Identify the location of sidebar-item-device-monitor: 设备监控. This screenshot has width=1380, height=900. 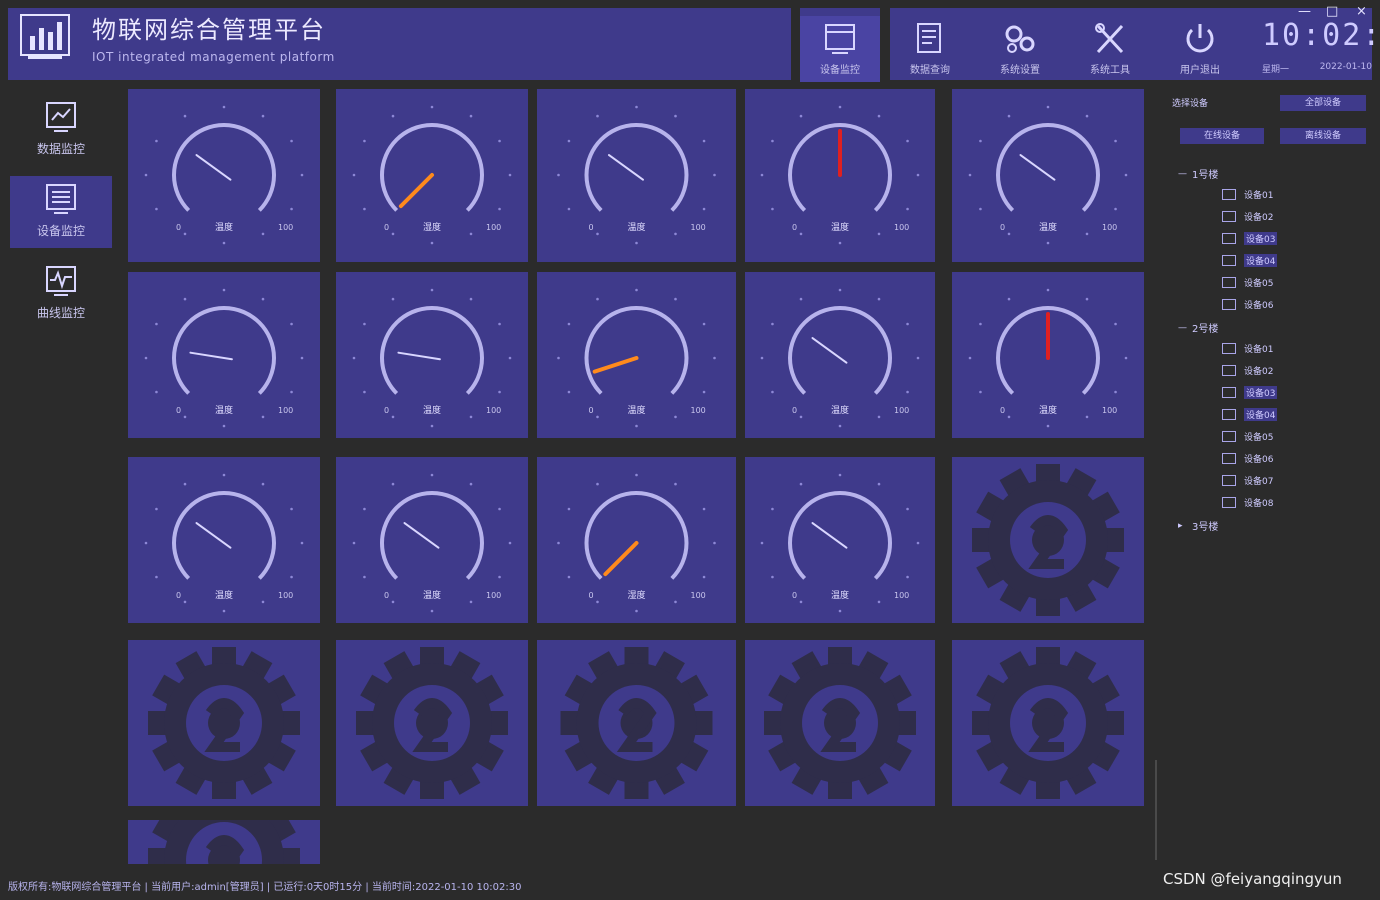
(61, 212).